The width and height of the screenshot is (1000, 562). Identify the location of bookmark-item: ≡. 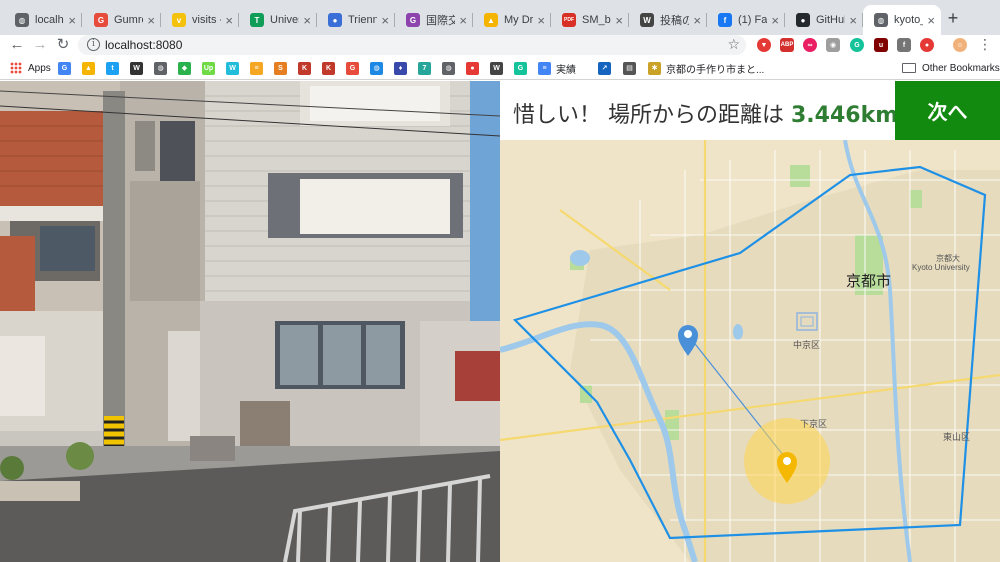
(259, 68).